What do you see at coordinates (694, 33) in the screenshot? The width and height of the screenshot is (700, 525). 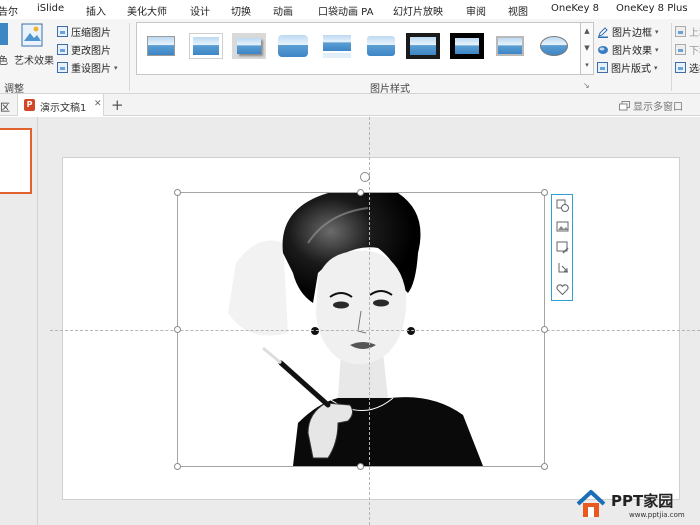 I see `bring-forward-label: 上移` at bounding box center [694, 33].